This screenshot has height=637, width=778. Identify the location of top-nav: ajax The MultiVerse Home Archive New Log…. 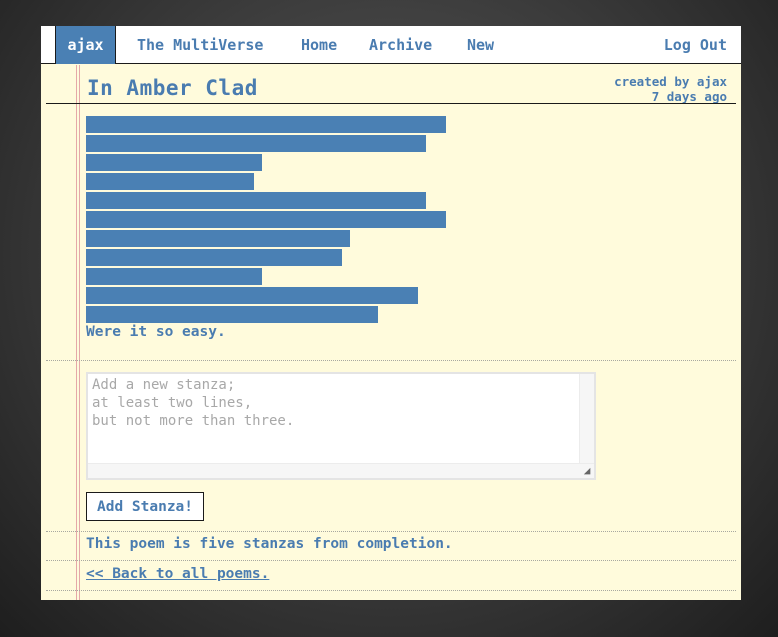
(391, 45).